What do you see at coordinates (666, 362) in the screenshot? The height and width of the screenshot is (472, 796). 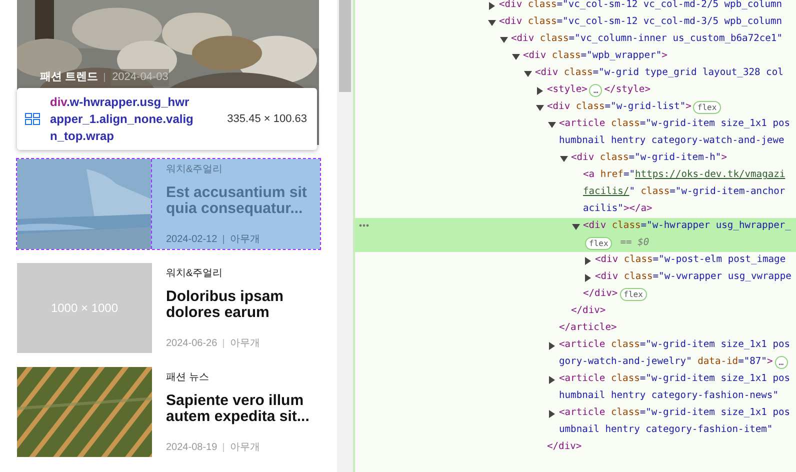 I see `html-code: gory-watch-and-jewelry" data-id="87">` at bounding box center [666, 362].